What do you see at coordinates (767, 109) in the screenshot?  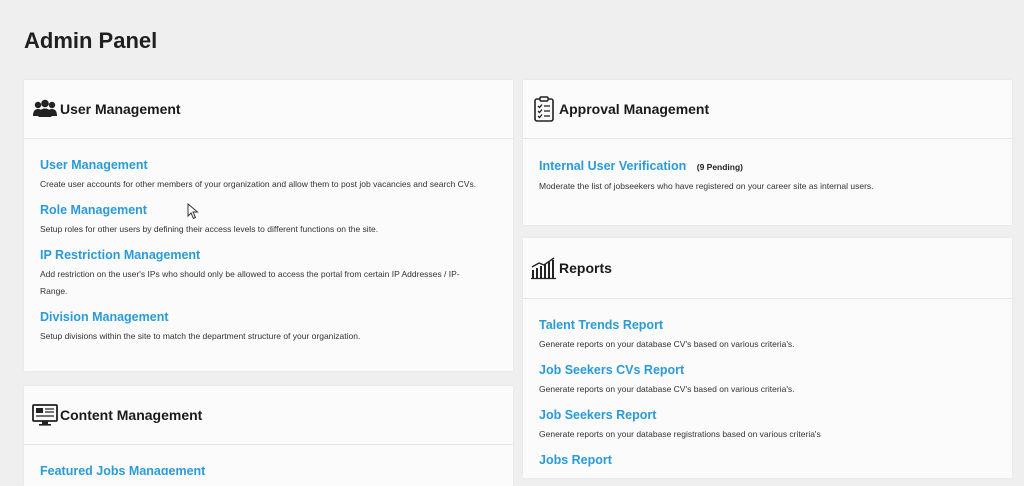 I see `panel-header: Approval Management` at bounding box center [767, 109].